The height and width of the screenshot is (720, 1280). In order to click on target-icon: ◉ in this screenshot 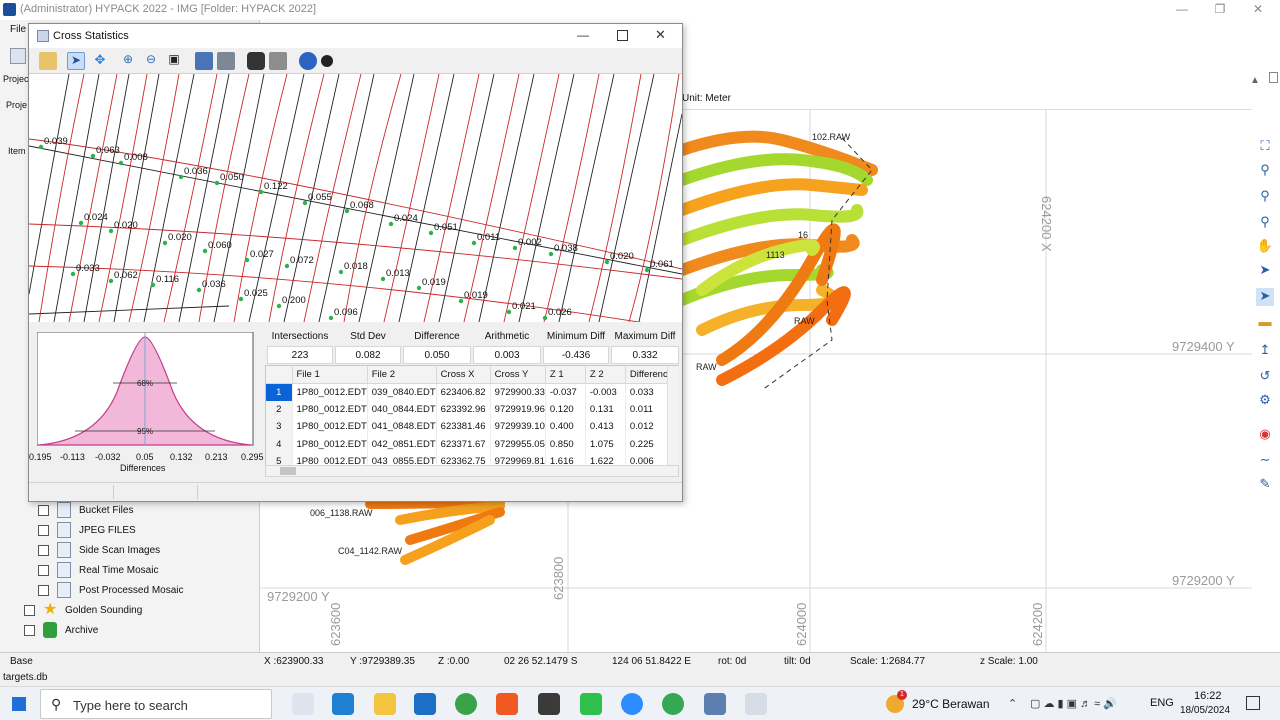, I will do `click(1265, 435)`.